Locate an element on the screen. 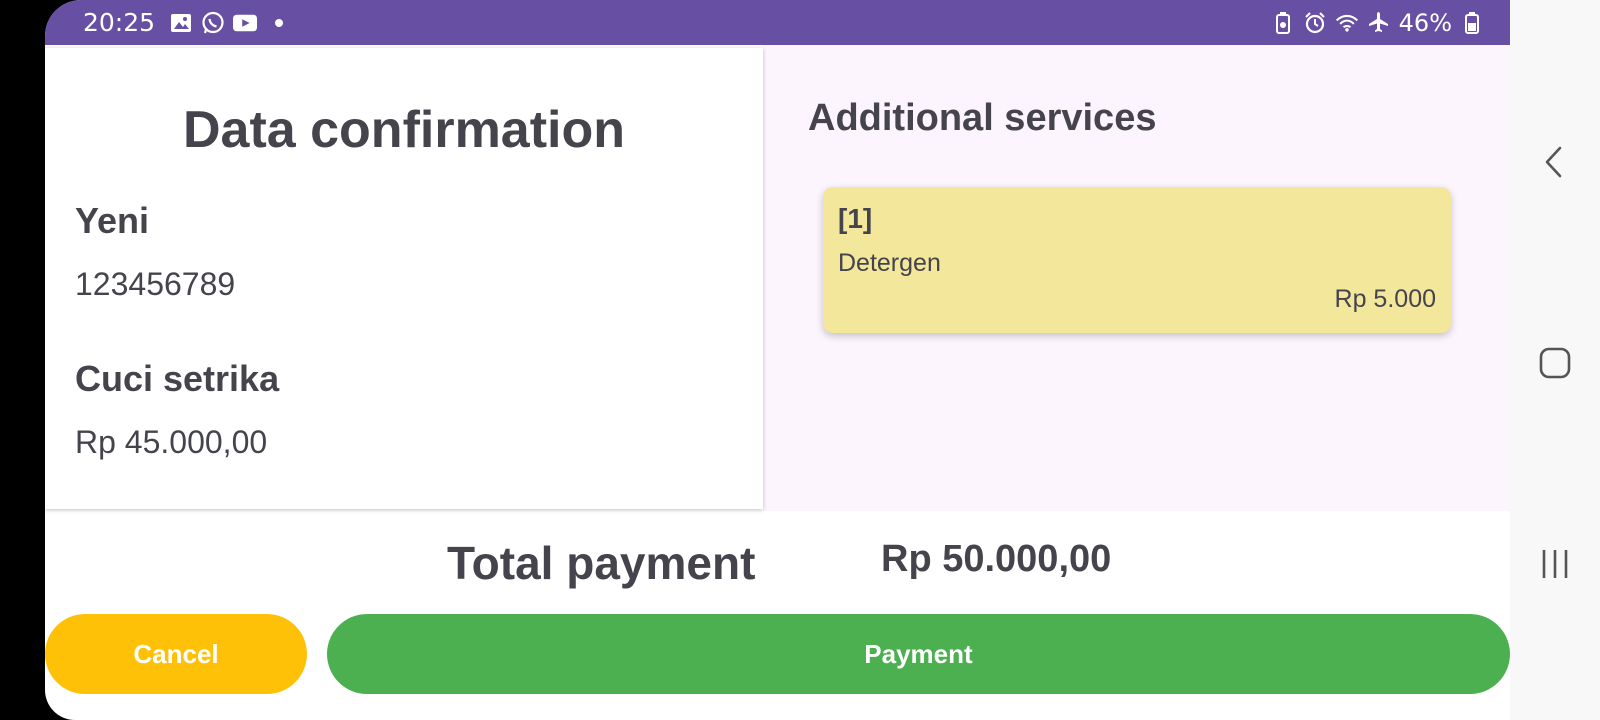 The height and width of the screenshot is (720, 1600). battery-saver-icon is located at coordinates (1283, 23).